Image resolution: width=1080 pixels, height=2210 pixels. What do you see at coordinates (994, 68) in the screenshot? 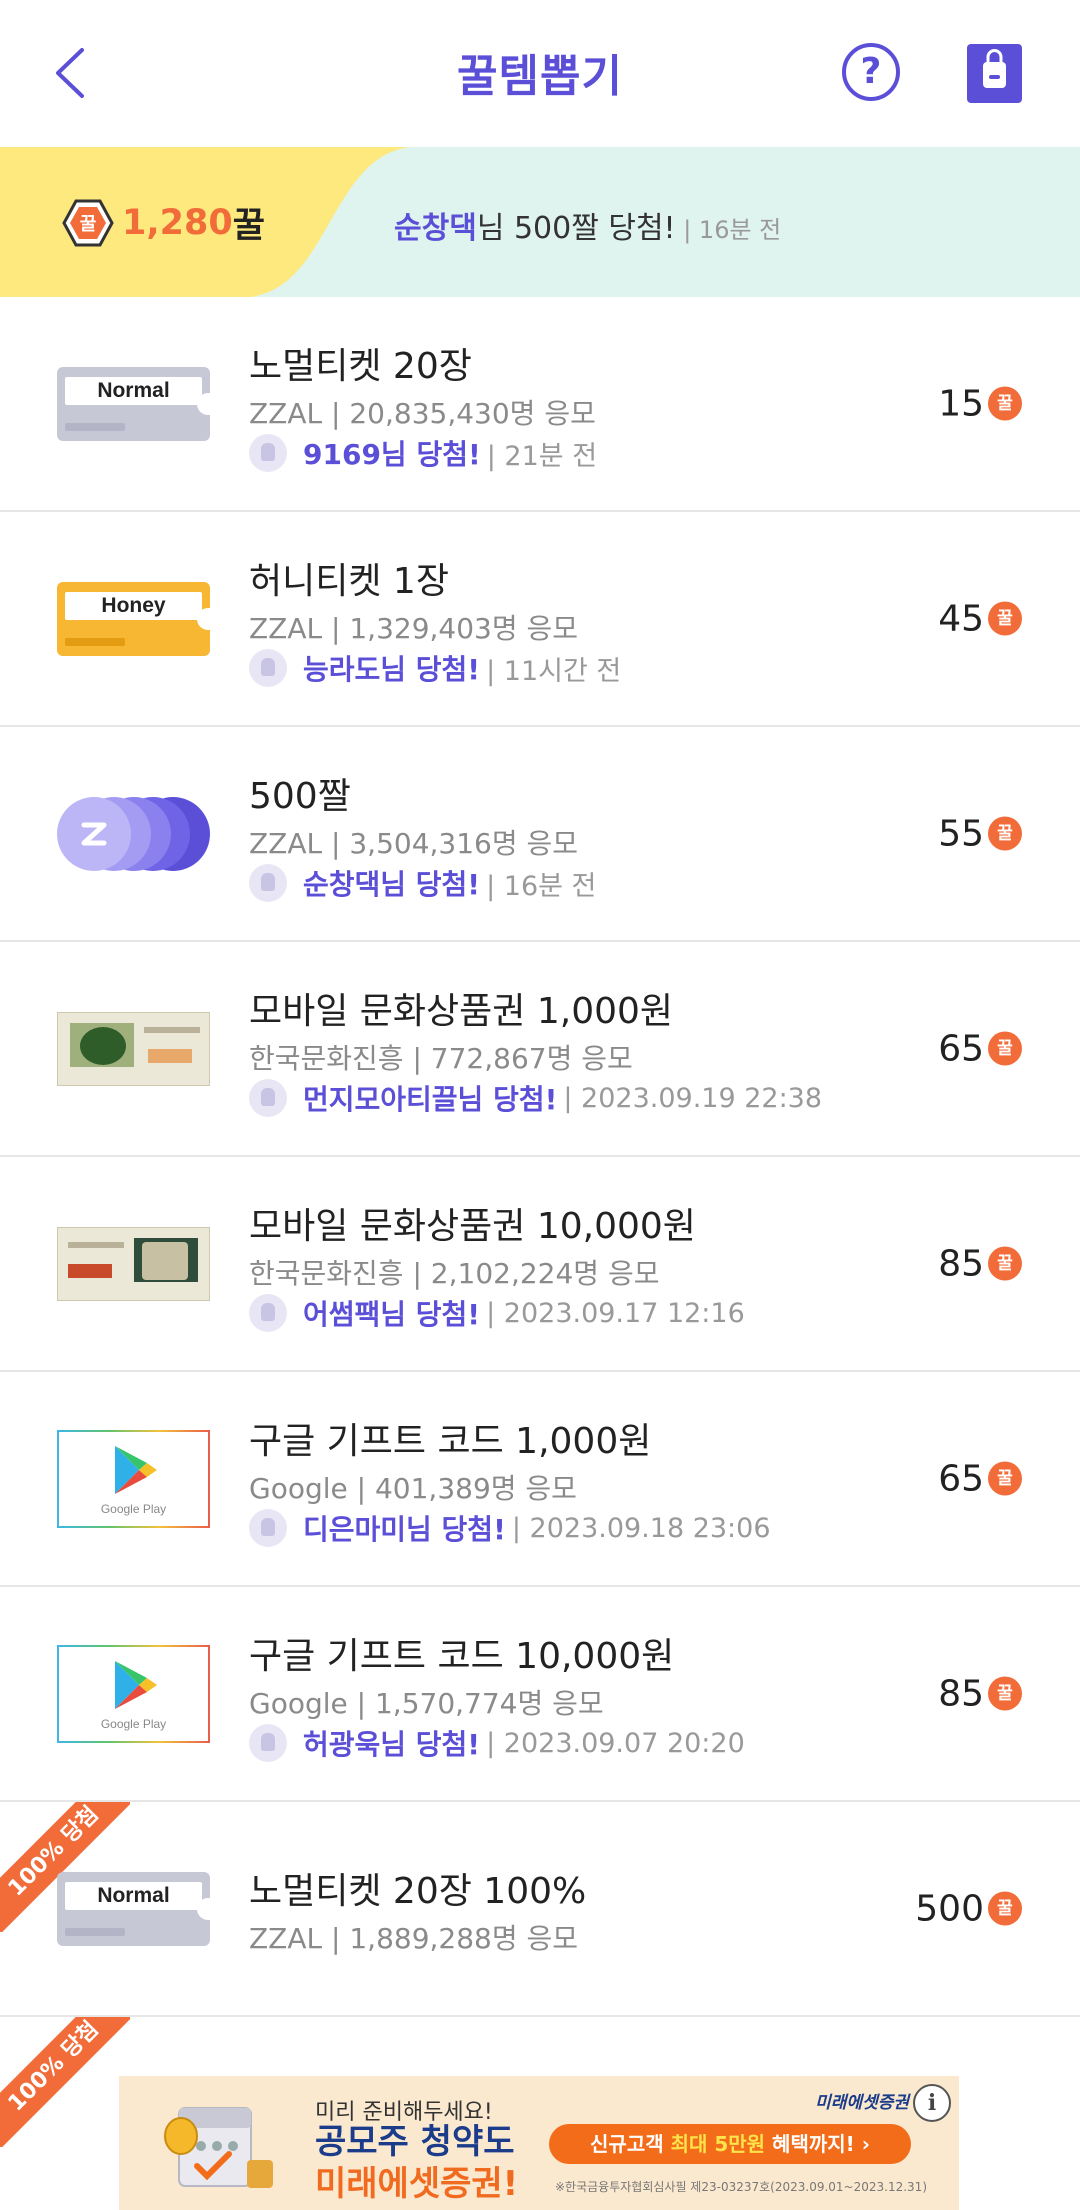
I see `shopping-bag-icon` at bounding box center [994, 68].